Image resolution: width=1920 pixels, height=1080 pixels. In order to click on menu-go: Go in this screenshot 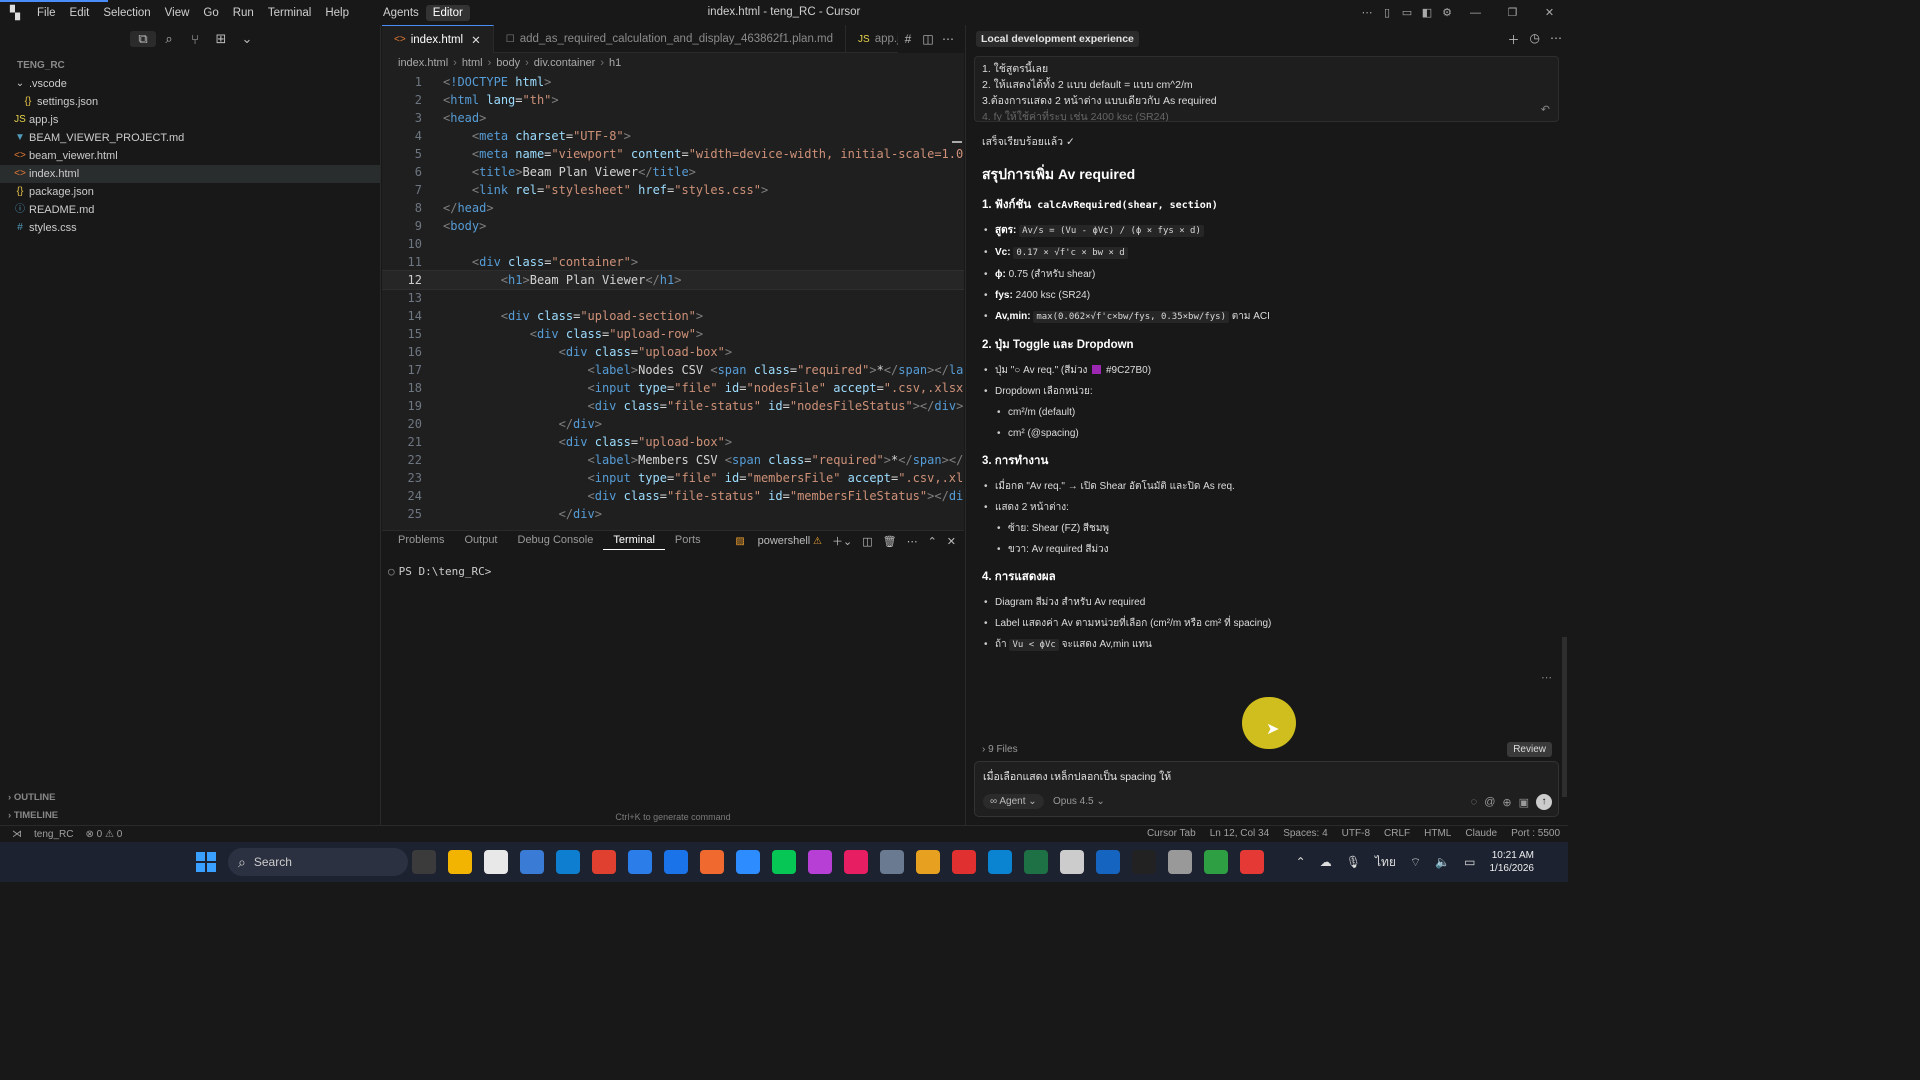, I will do `click(210, 13)`.